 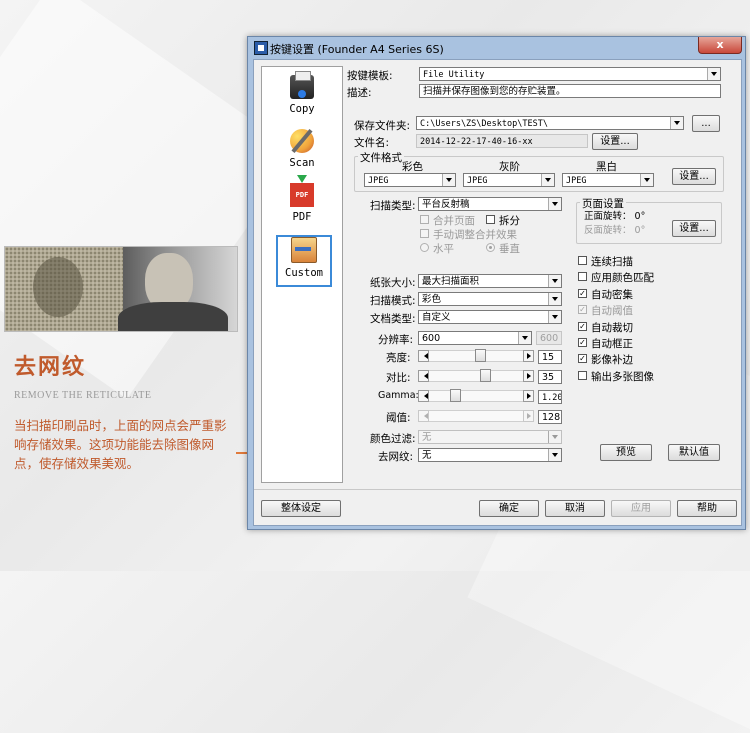 I want to click on format-bw-label: 黑白, so click(x=606, y=167).